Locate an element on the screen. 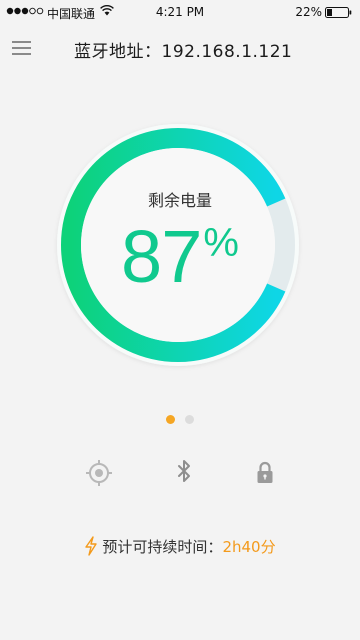  gauge-label: 剩余电量 is located at coordinates (179, 200).